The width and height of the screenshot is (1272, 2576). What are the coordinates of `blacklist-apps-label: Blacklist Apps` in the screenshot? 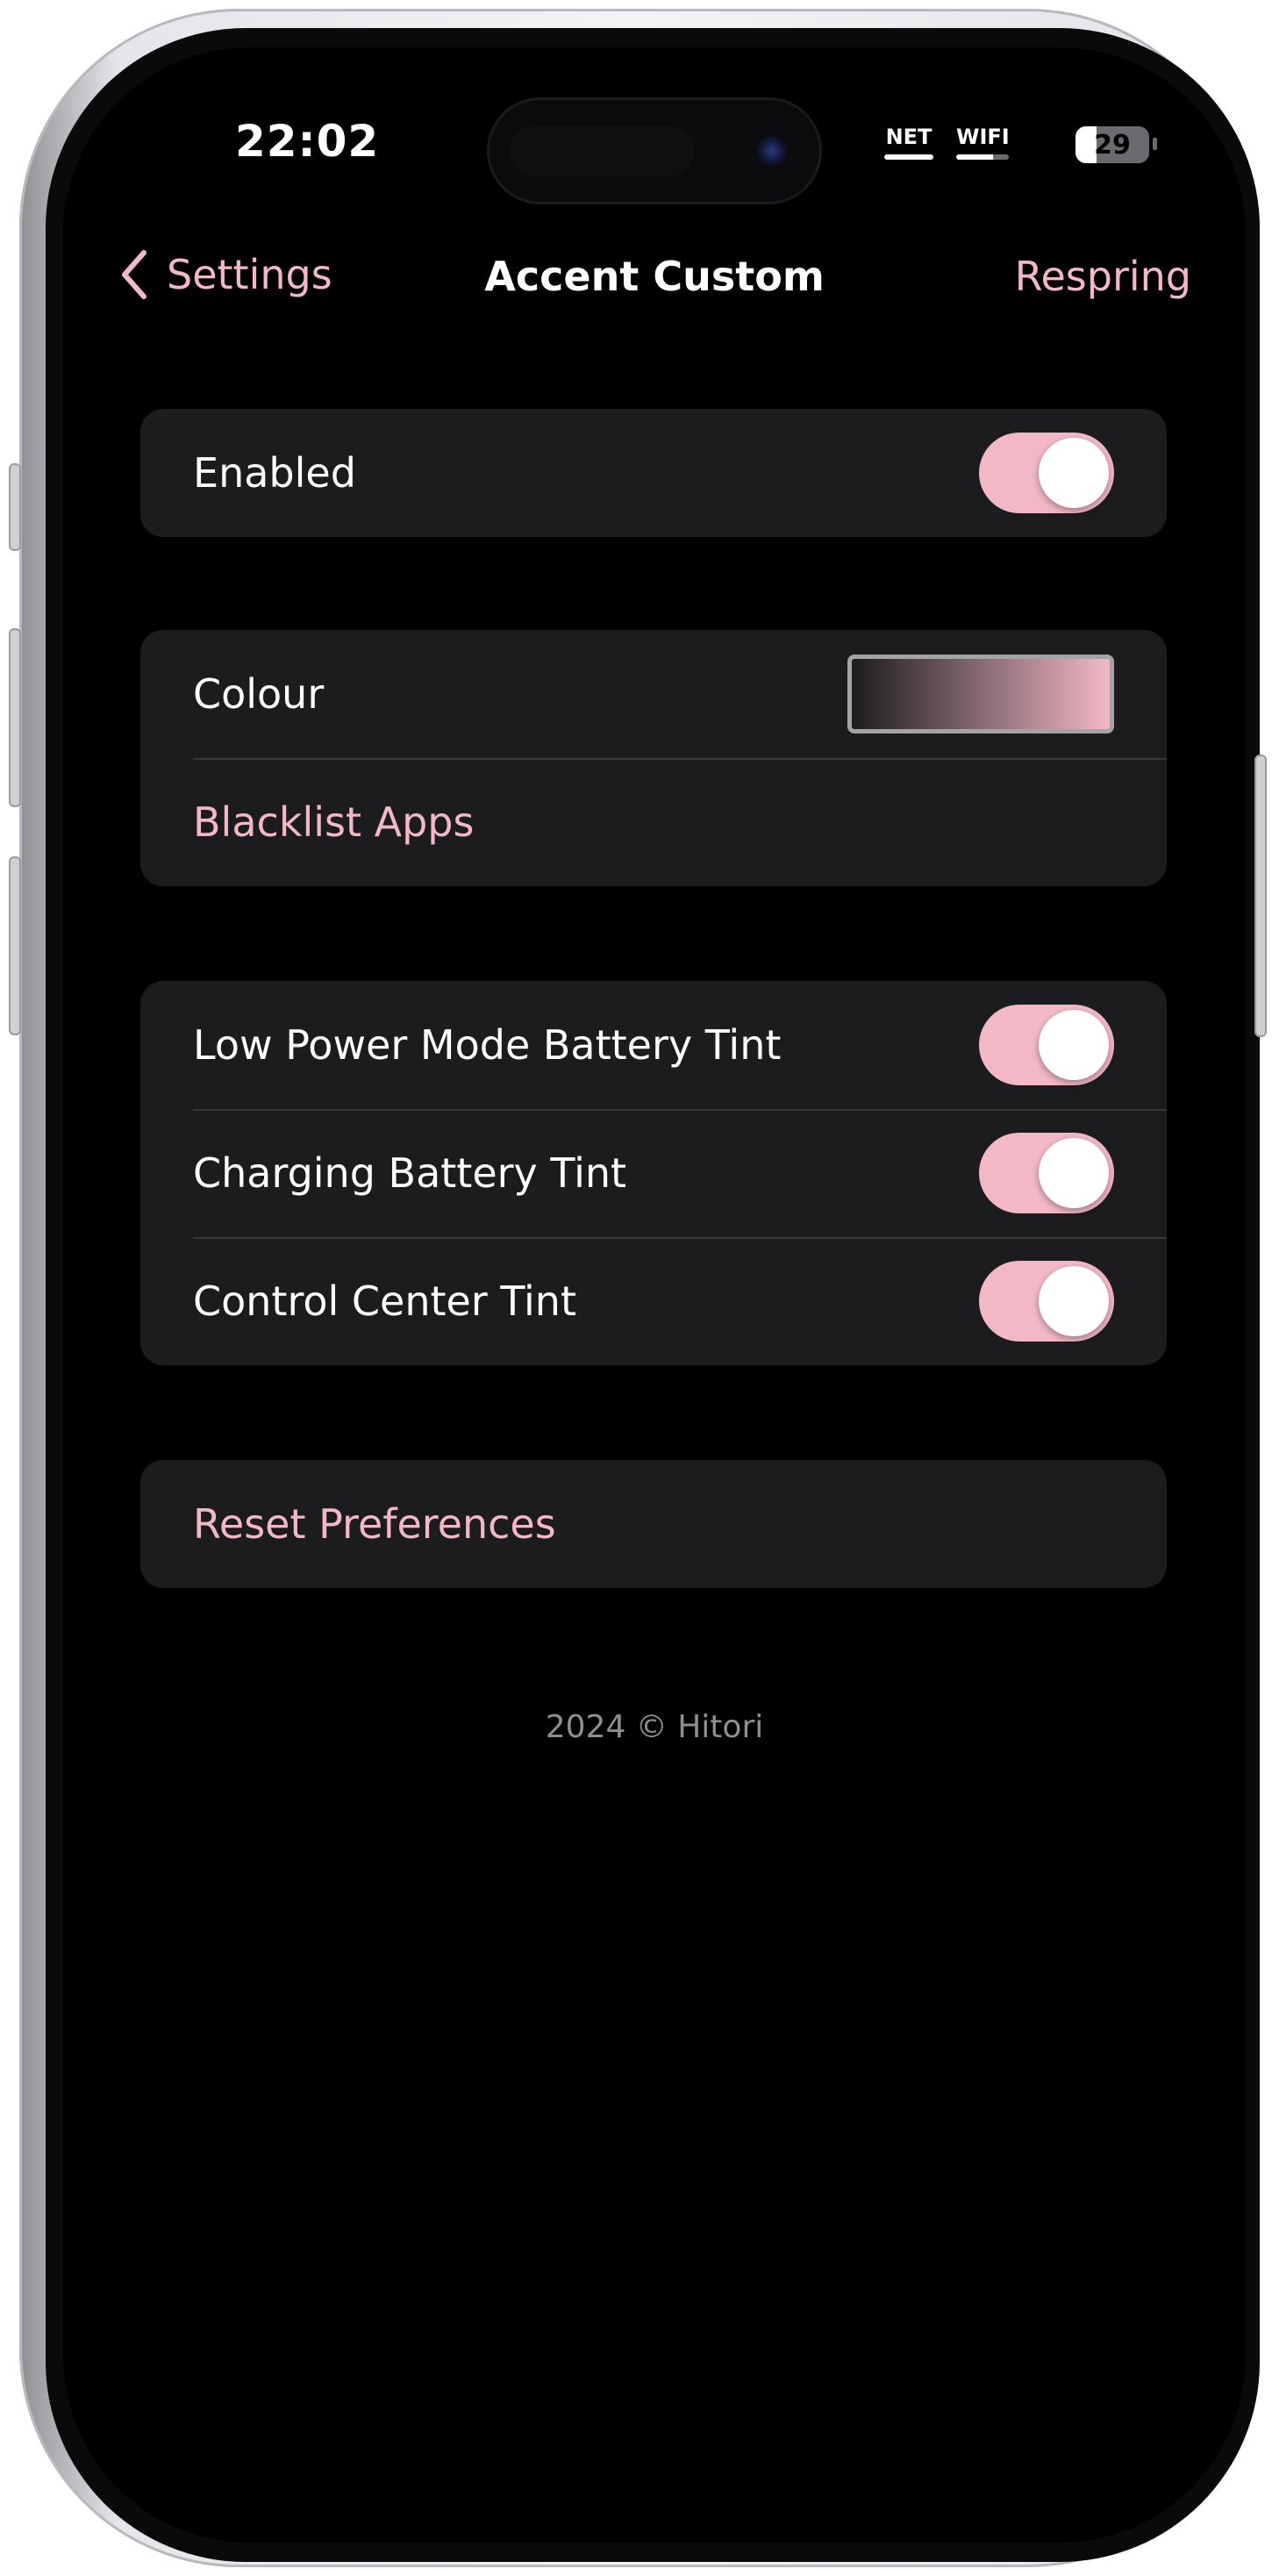 It's located at (334, 822).